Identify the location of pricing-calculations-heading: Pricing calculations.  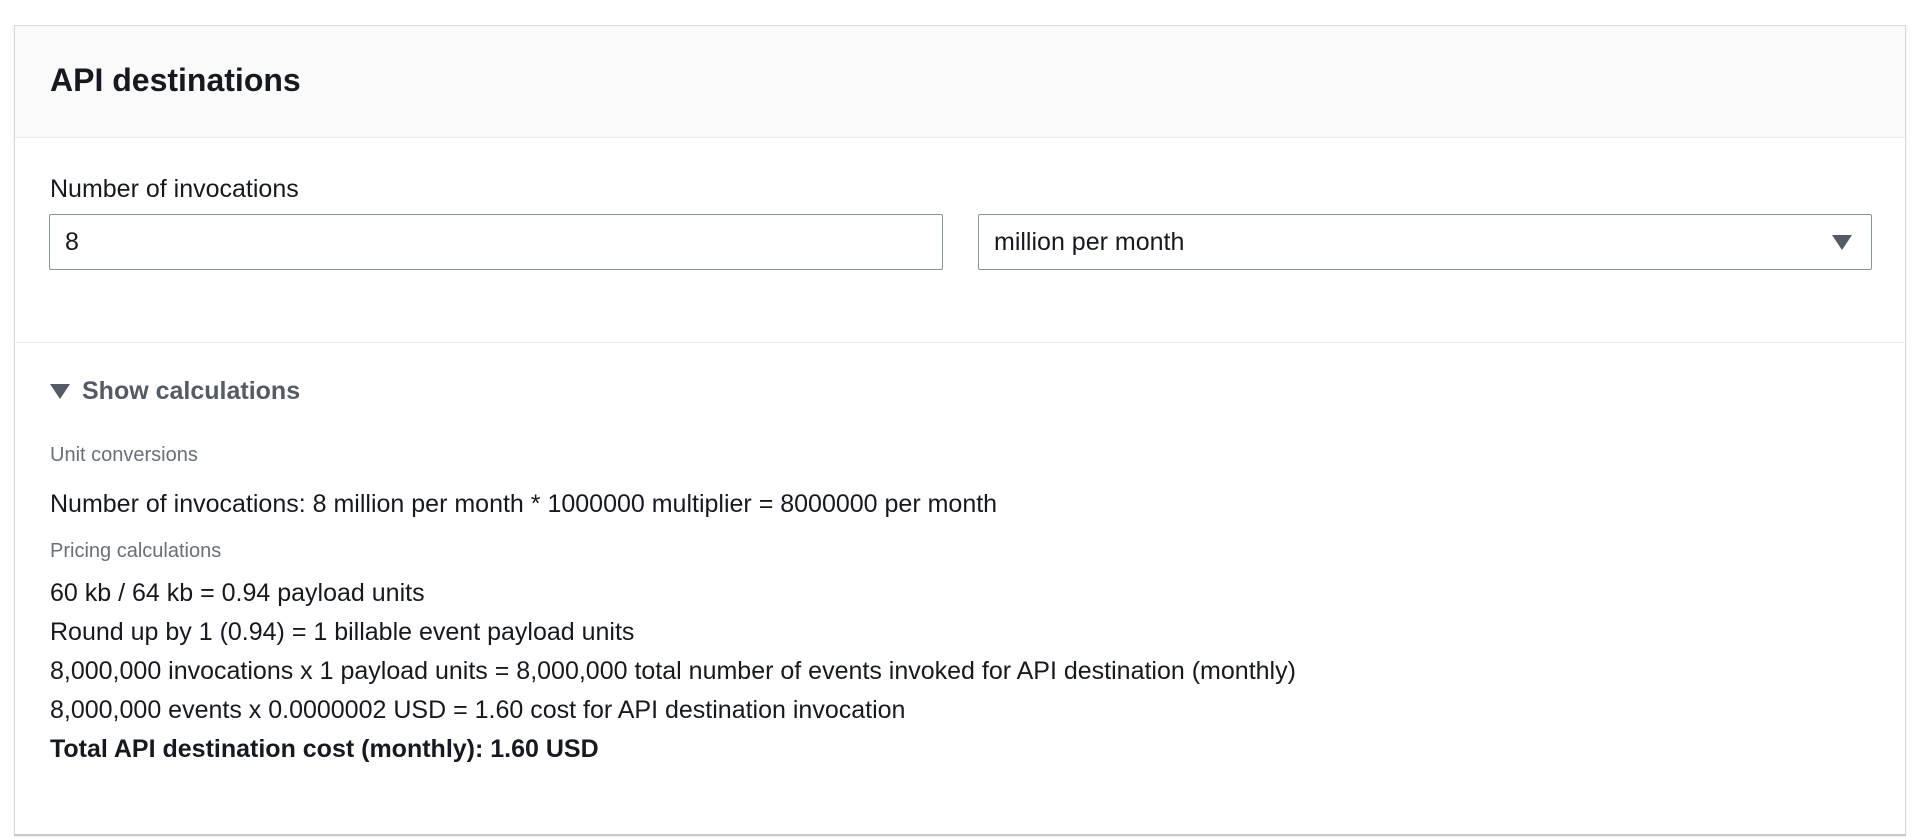
(136, 551).